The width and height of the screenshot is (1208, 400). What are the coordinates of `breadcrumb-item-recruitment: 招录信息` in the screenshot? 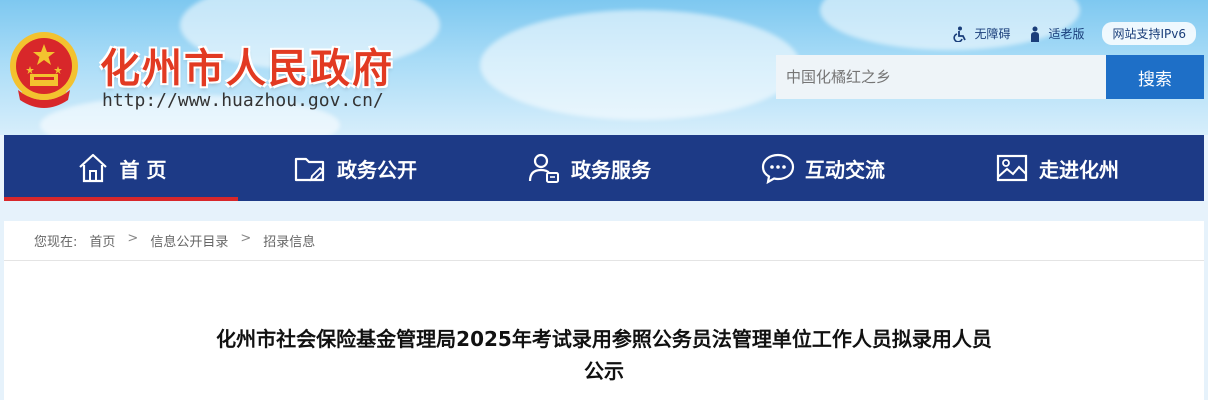 It's located at (289, 240).